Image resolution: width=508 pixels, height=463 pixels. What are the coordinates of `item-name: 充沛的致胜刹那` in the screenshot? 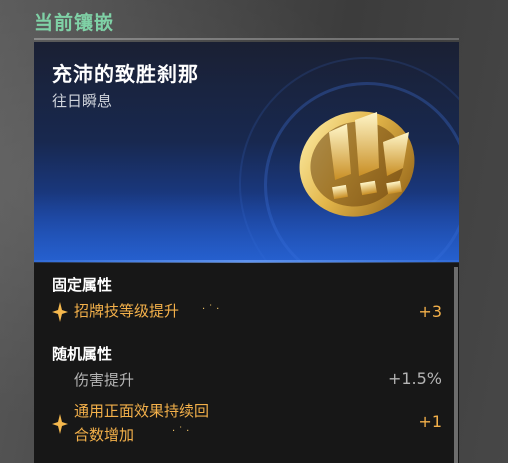 It's located at (125, 74).